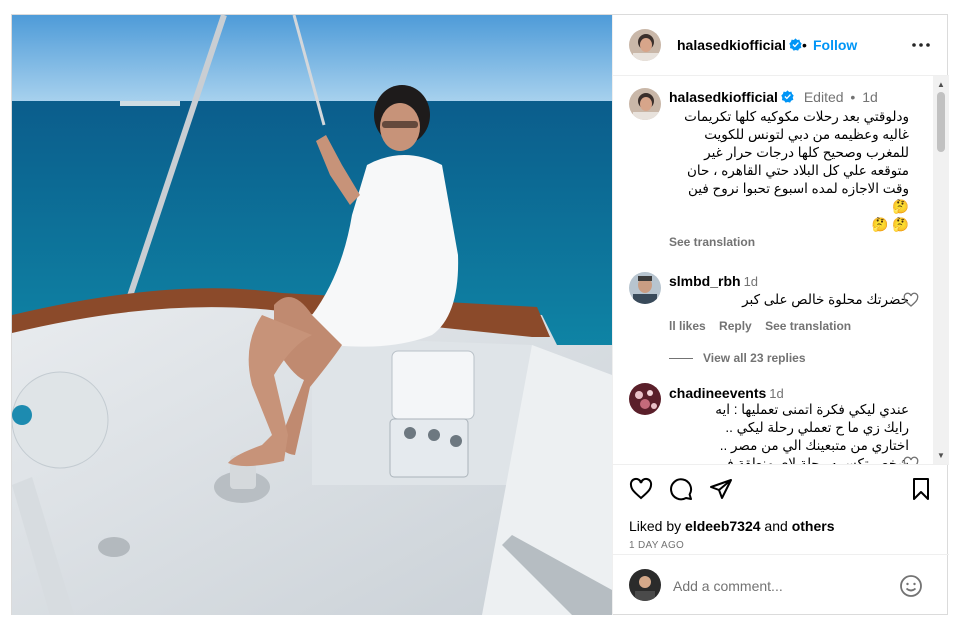  Describe the element at coordinates (806, 152) in the screenshot. I see `caption-line: للمغرب وصحيح كلها درجات حرار غير` at that location.